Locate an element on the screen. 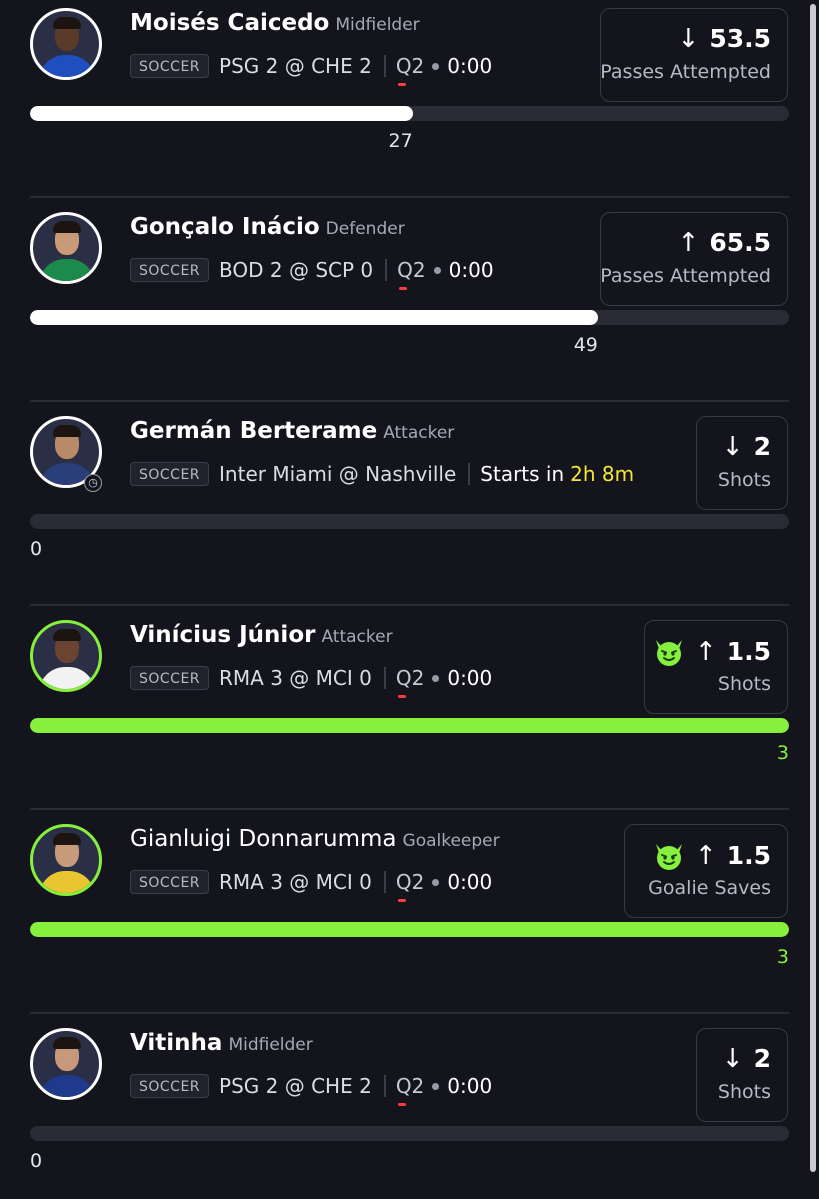 The width and height of the screenshot is (819, 1199). player-name: Moisés Caicedo is located at coordinates (229, 23).